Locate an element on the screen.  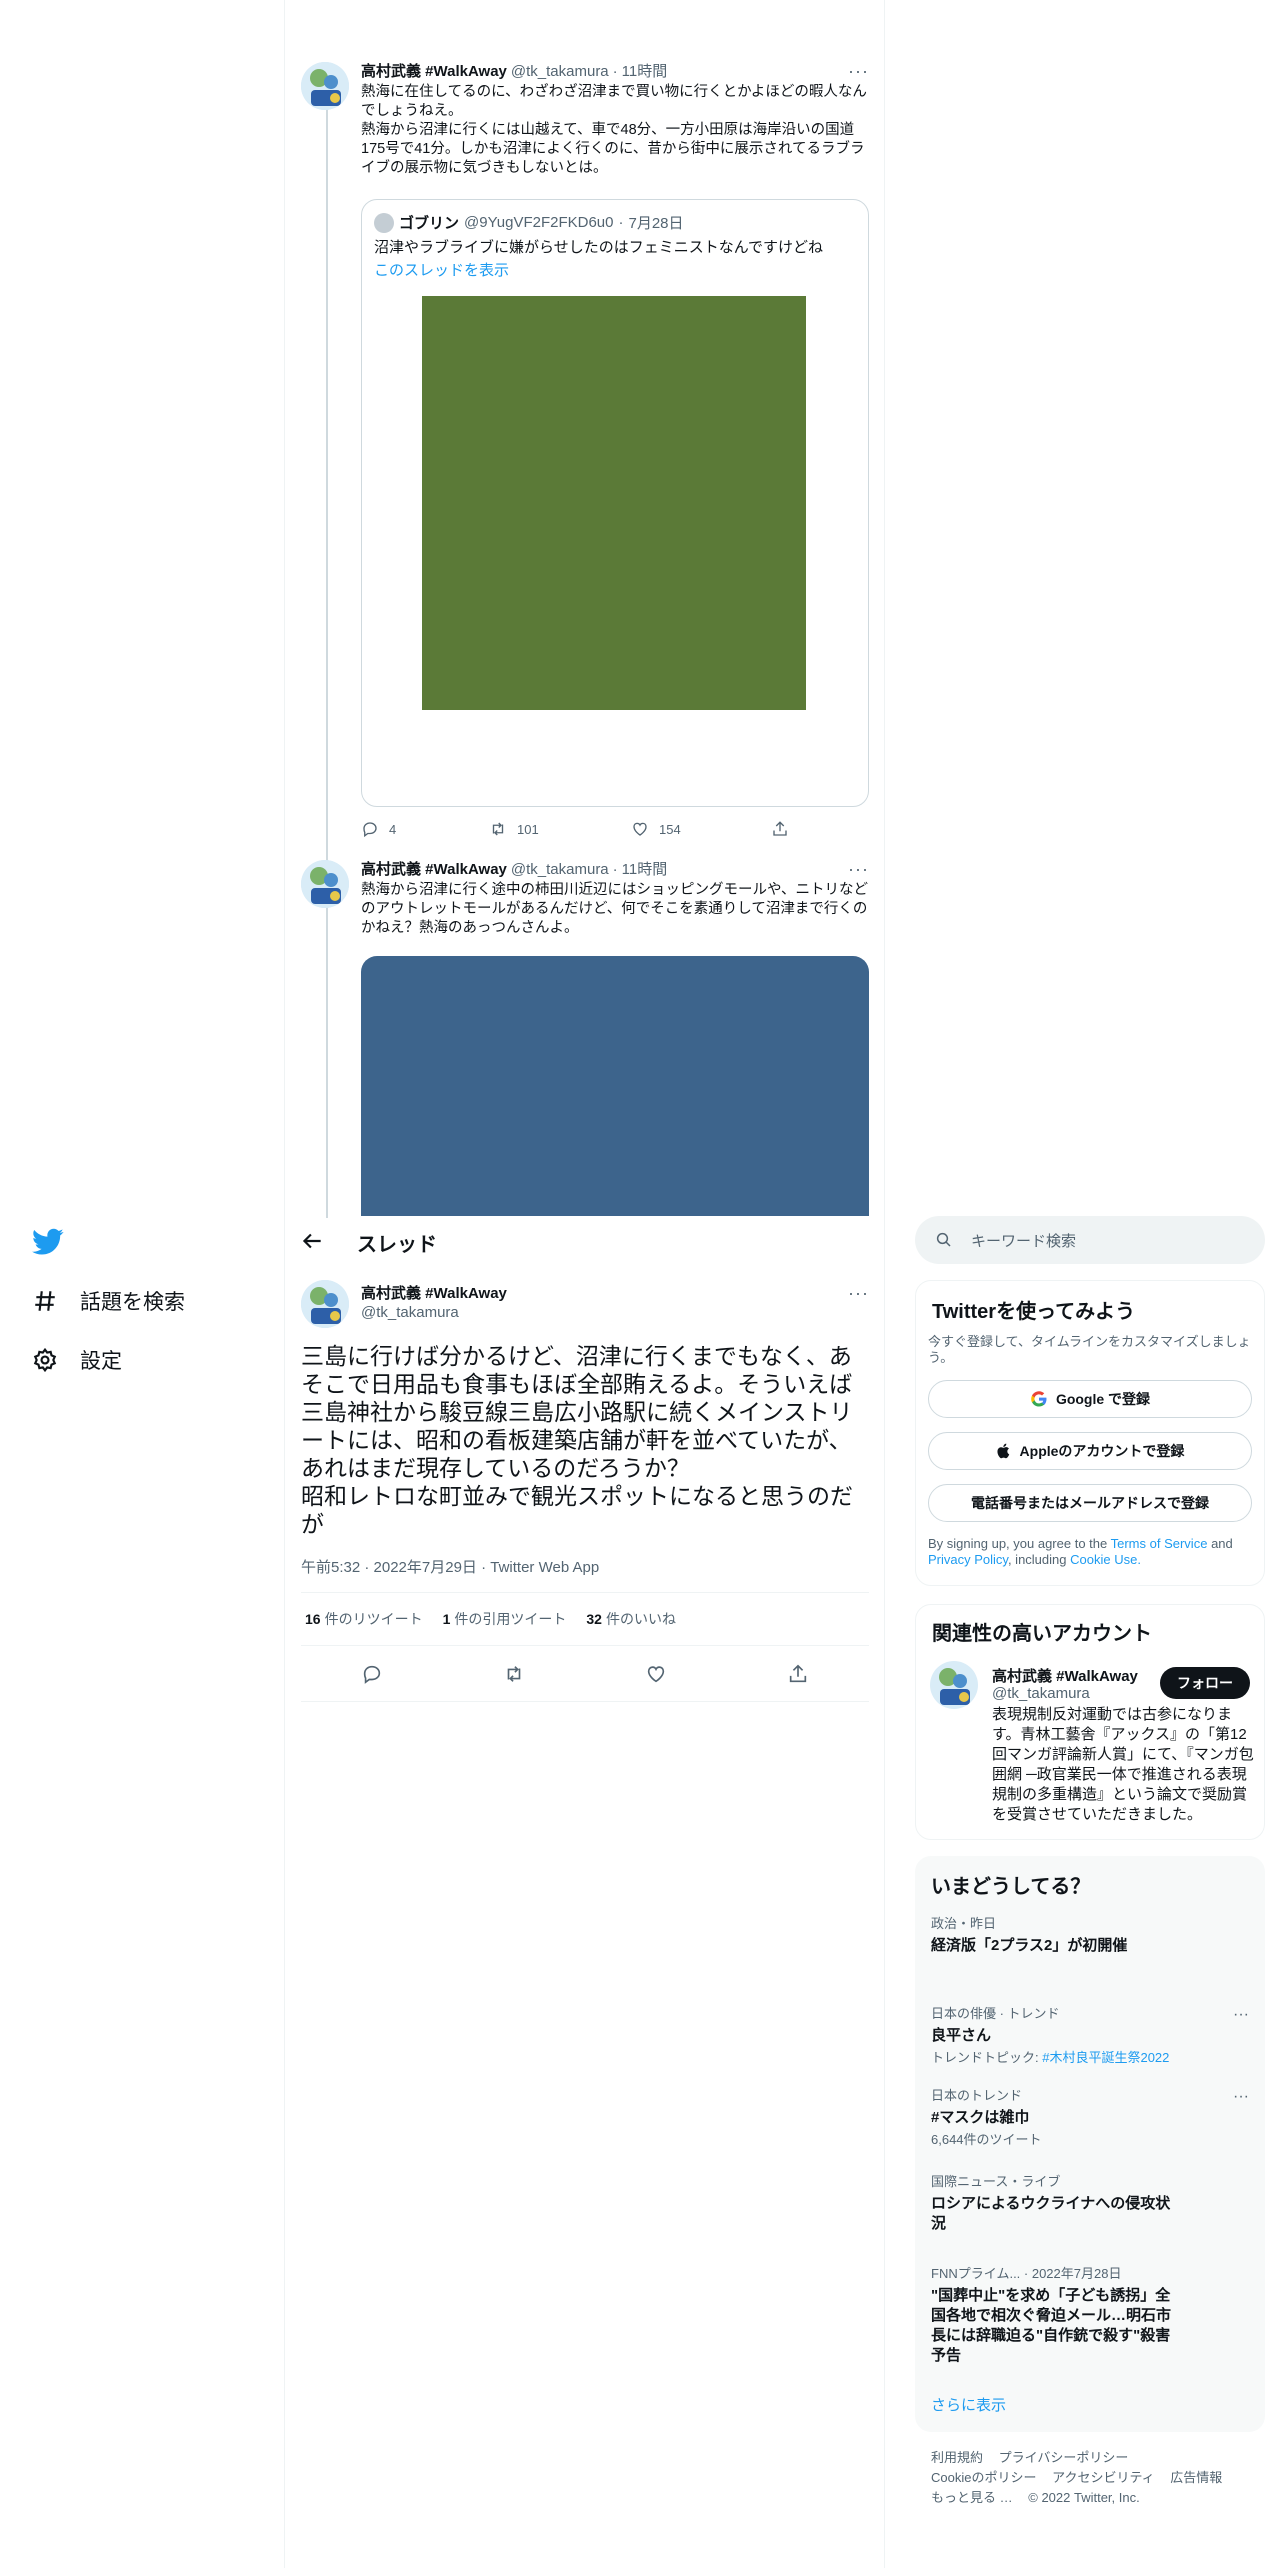
like-button: 154 is located at coordinates (701, 829).